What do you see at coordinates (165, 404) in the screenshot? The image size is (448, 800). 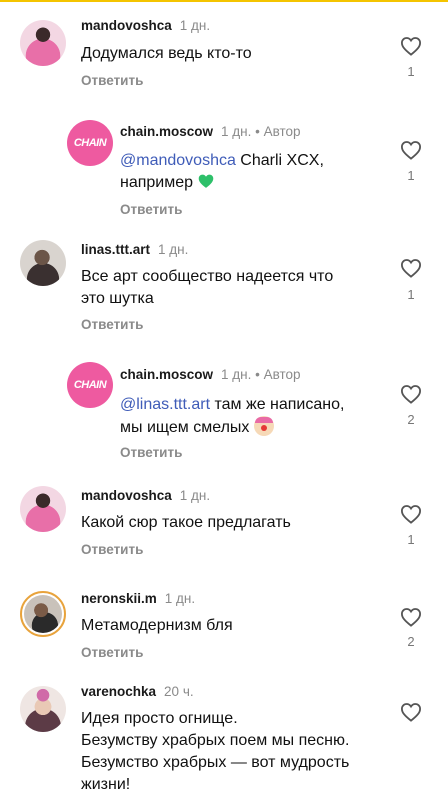 I see `mention-link: @linas.ttt.art` at bounding box center [165, 404].